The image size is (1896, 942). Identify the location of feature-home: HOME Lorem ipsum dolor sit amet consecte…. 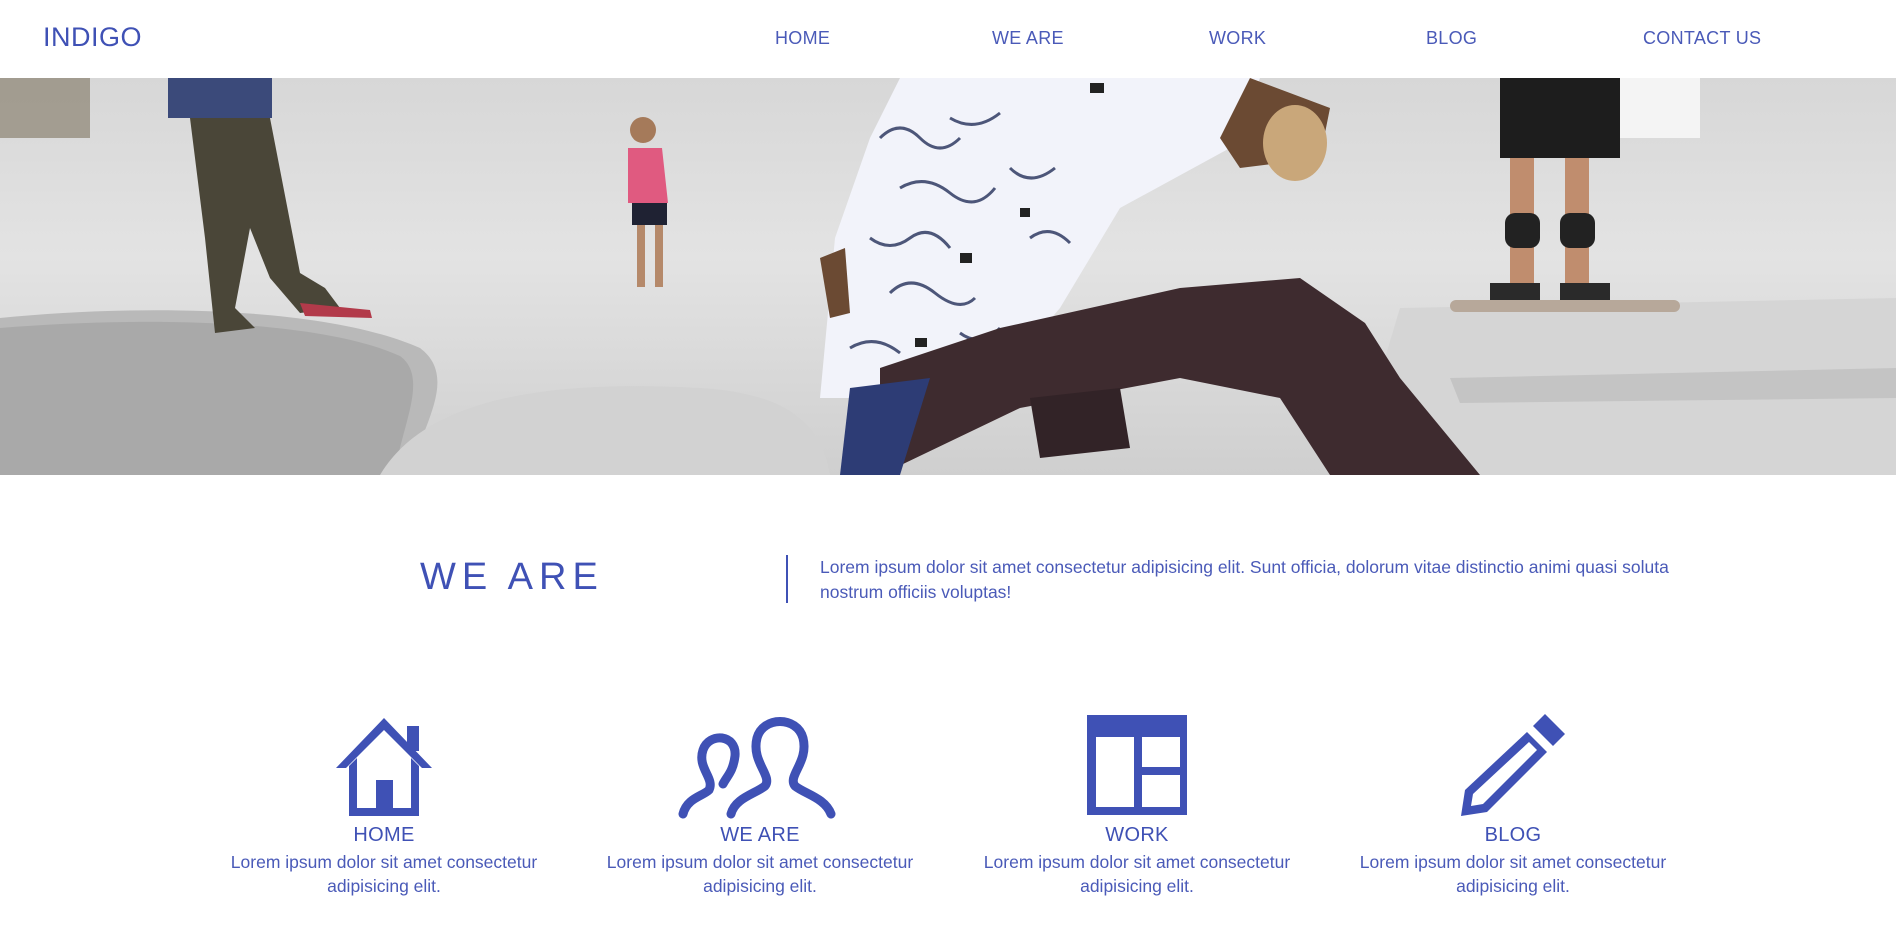
(384, 804).